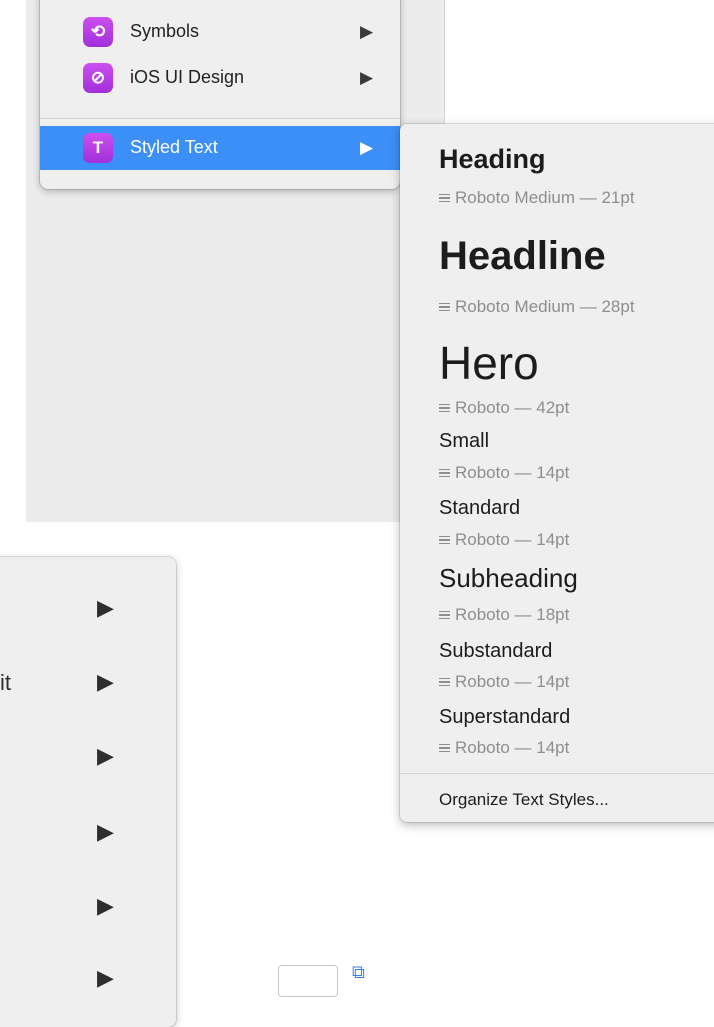 Image resolution: width=714 pixels, height=1027 pixels. I want to click on menu-item-label: Styled Text, so click(174, 147).